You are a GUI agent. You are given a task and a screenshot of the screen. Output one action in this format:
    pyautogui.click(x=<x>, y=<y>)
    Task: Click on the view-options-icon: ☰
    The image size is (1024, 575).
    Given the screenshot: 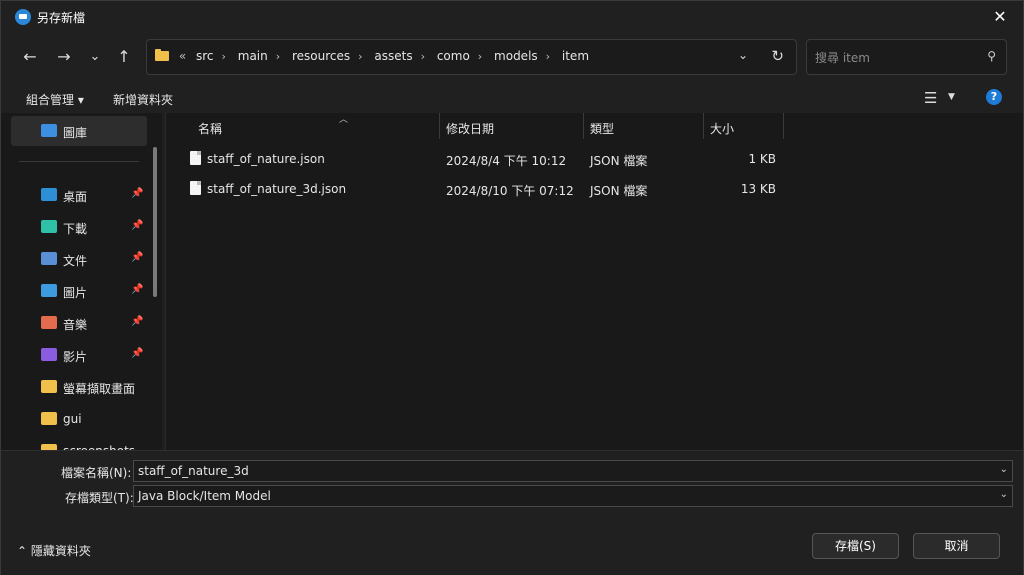 What is the action you would take?
    pyautogui.click(x=930, y=98)
    